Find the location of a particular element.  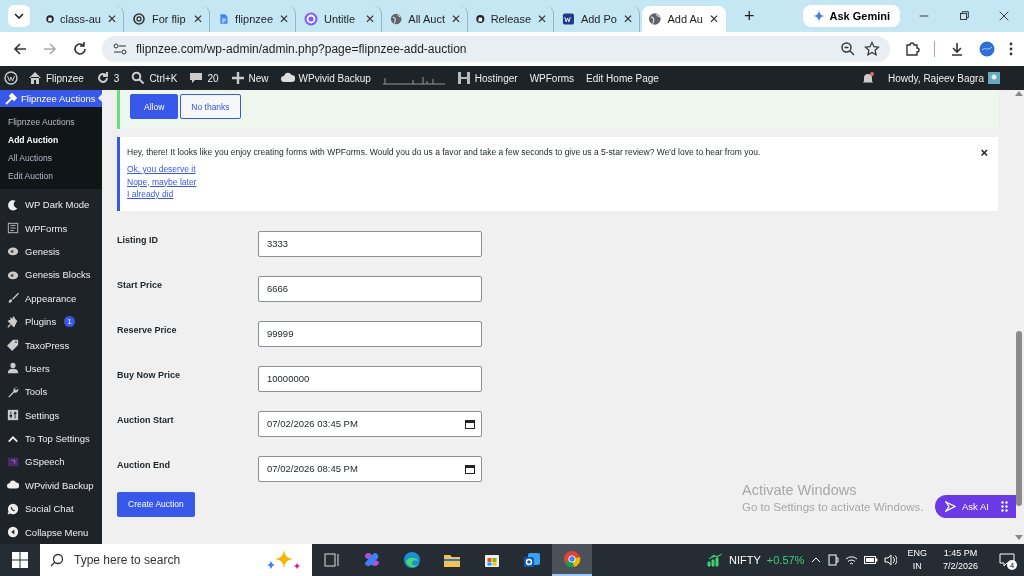

datetime-field: 07/02/2026 08:45 PM is located at coordinates (370, 468).